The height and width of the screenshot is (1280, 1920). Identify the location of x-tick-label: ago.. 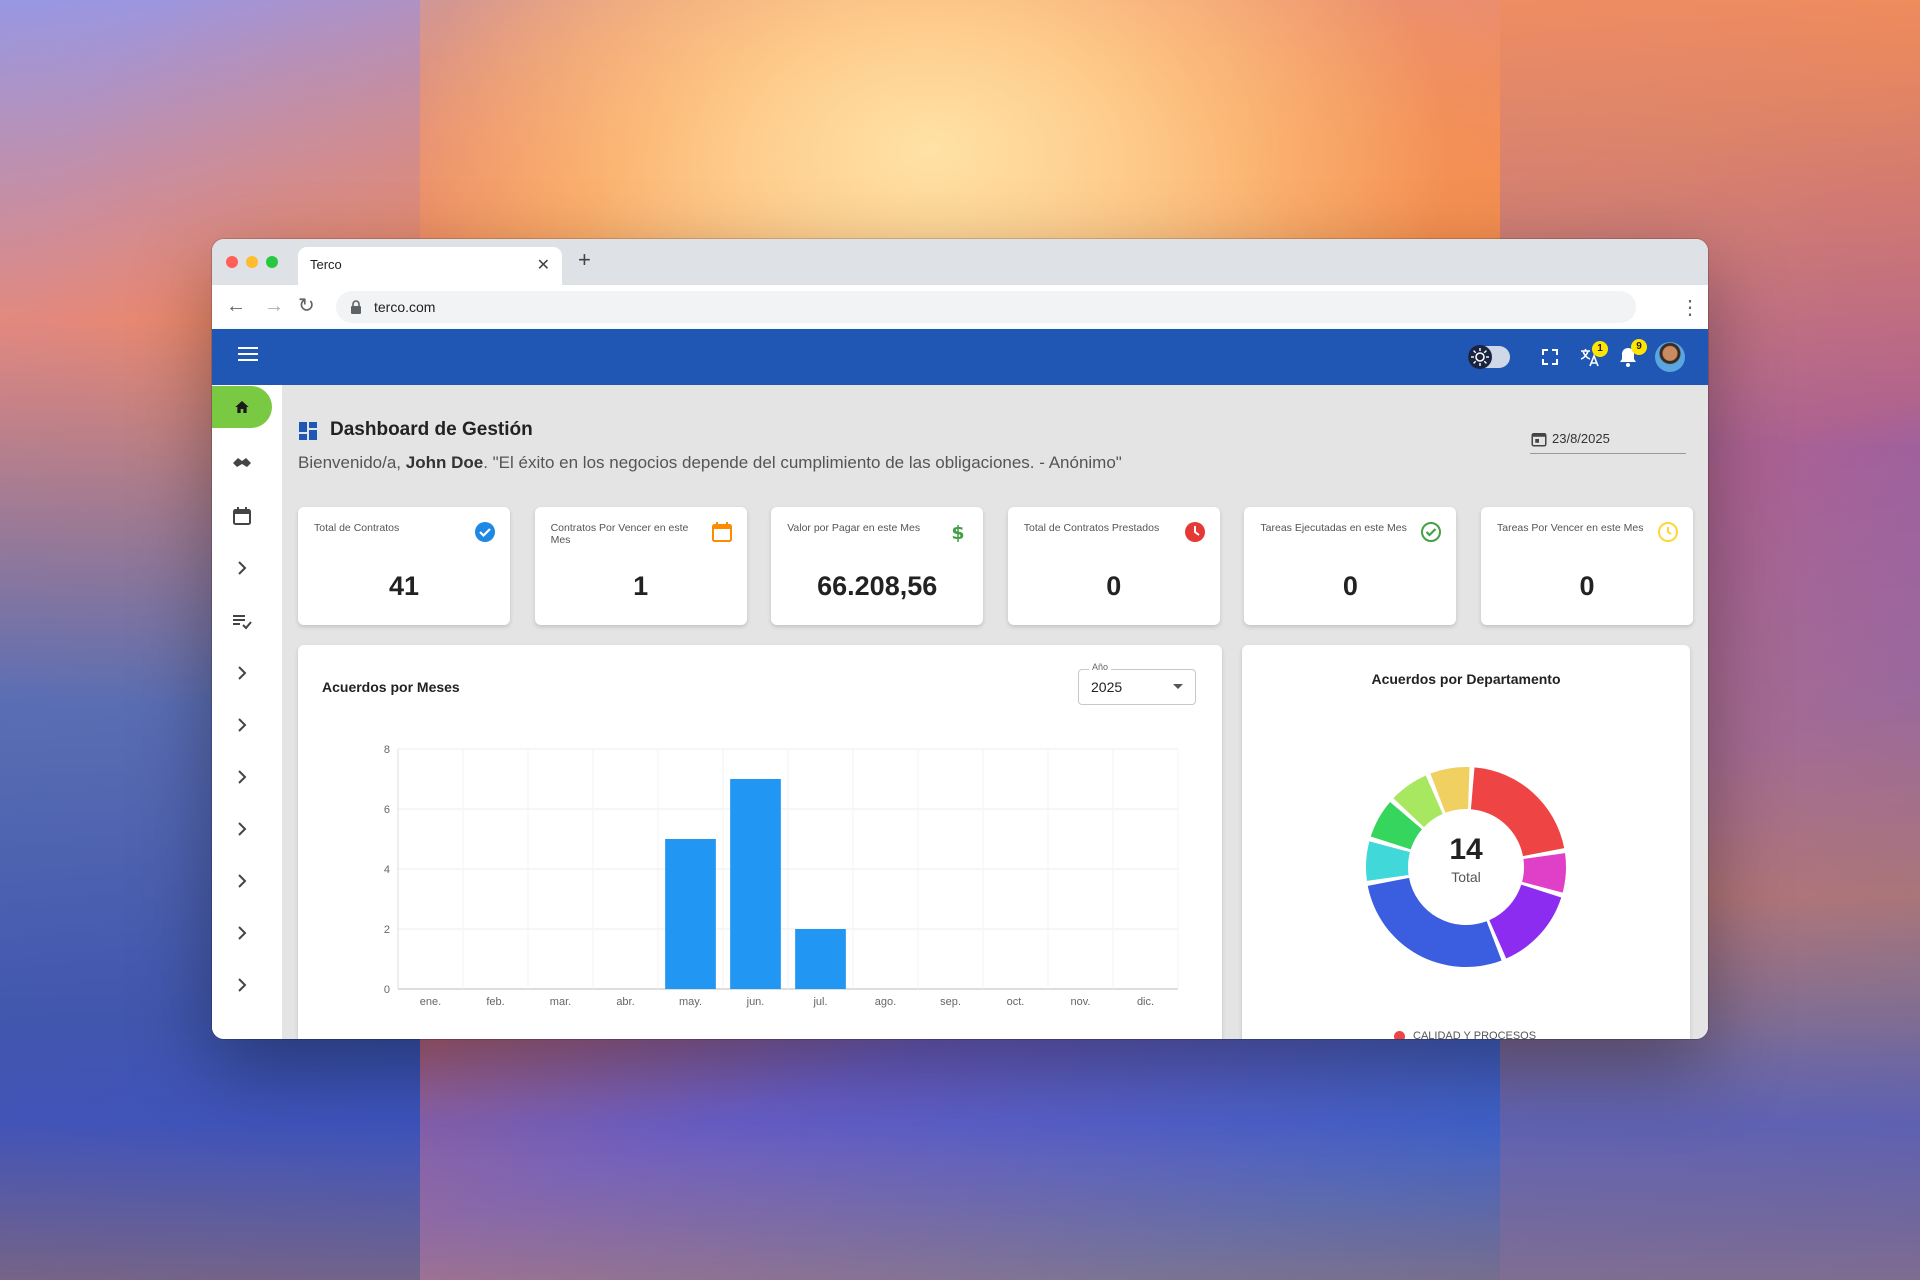
(885, 1002).